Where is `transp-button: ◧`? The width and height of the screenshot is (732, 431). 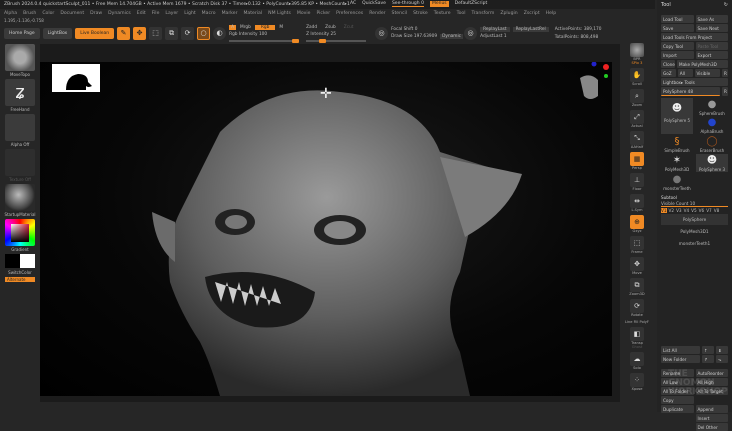
transp-button: ◧ is located at coordinates (637, 334).